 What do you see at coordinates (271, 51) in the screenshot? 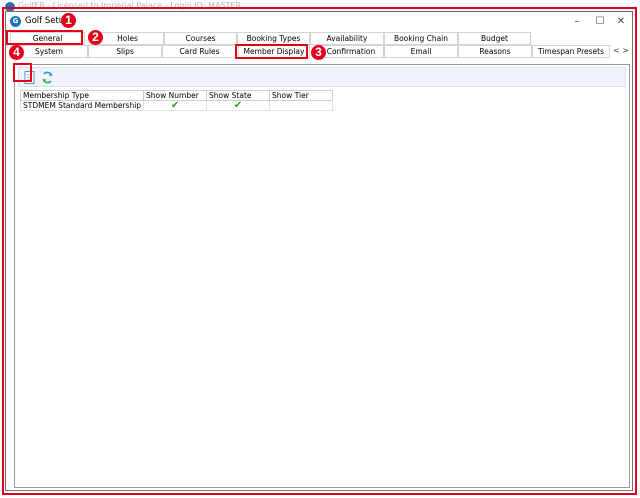
I see `annotation-highlight-member-display-tab` at bounding box center [271, 51].